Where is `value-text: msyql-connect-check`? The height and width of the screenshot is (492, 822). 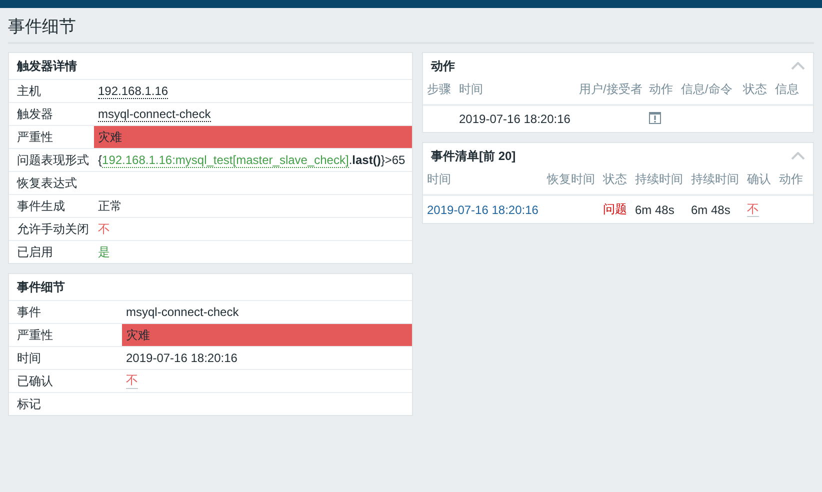 value-text: msyql-connect-check is located at coordinates (182, 312).